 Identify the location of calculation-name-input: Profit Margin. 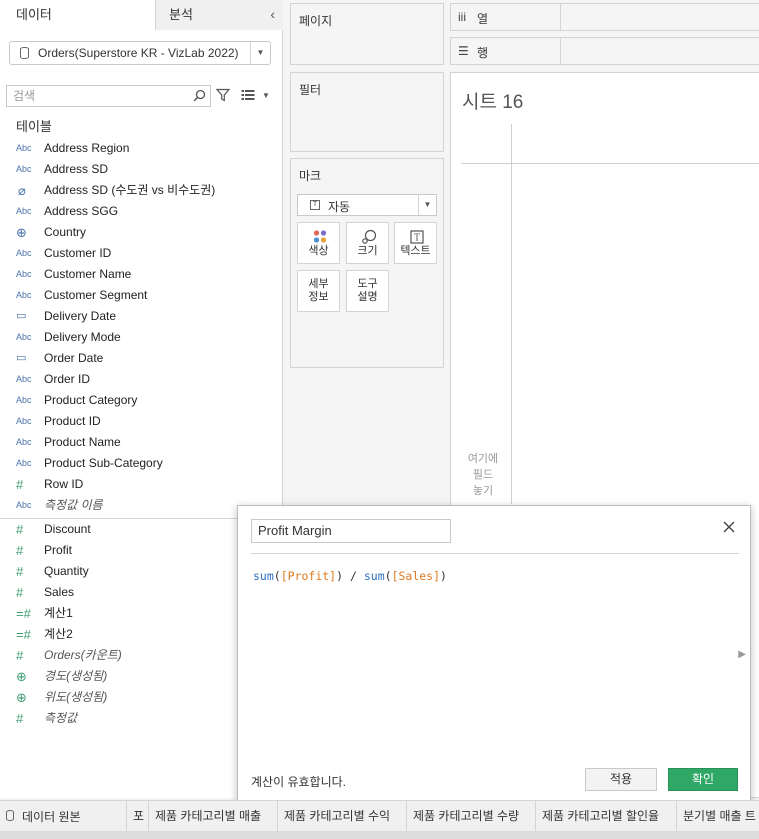
(351, 531).